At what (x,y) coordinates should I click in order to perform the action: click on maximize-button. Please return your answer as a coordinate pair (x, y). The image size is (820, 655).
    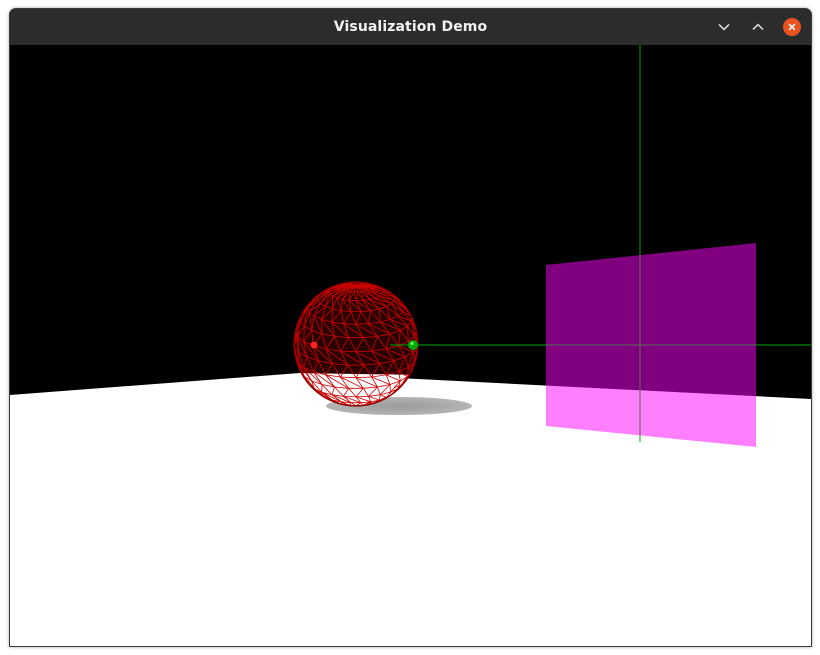
    Looking at the image, I should click on (758, 27).